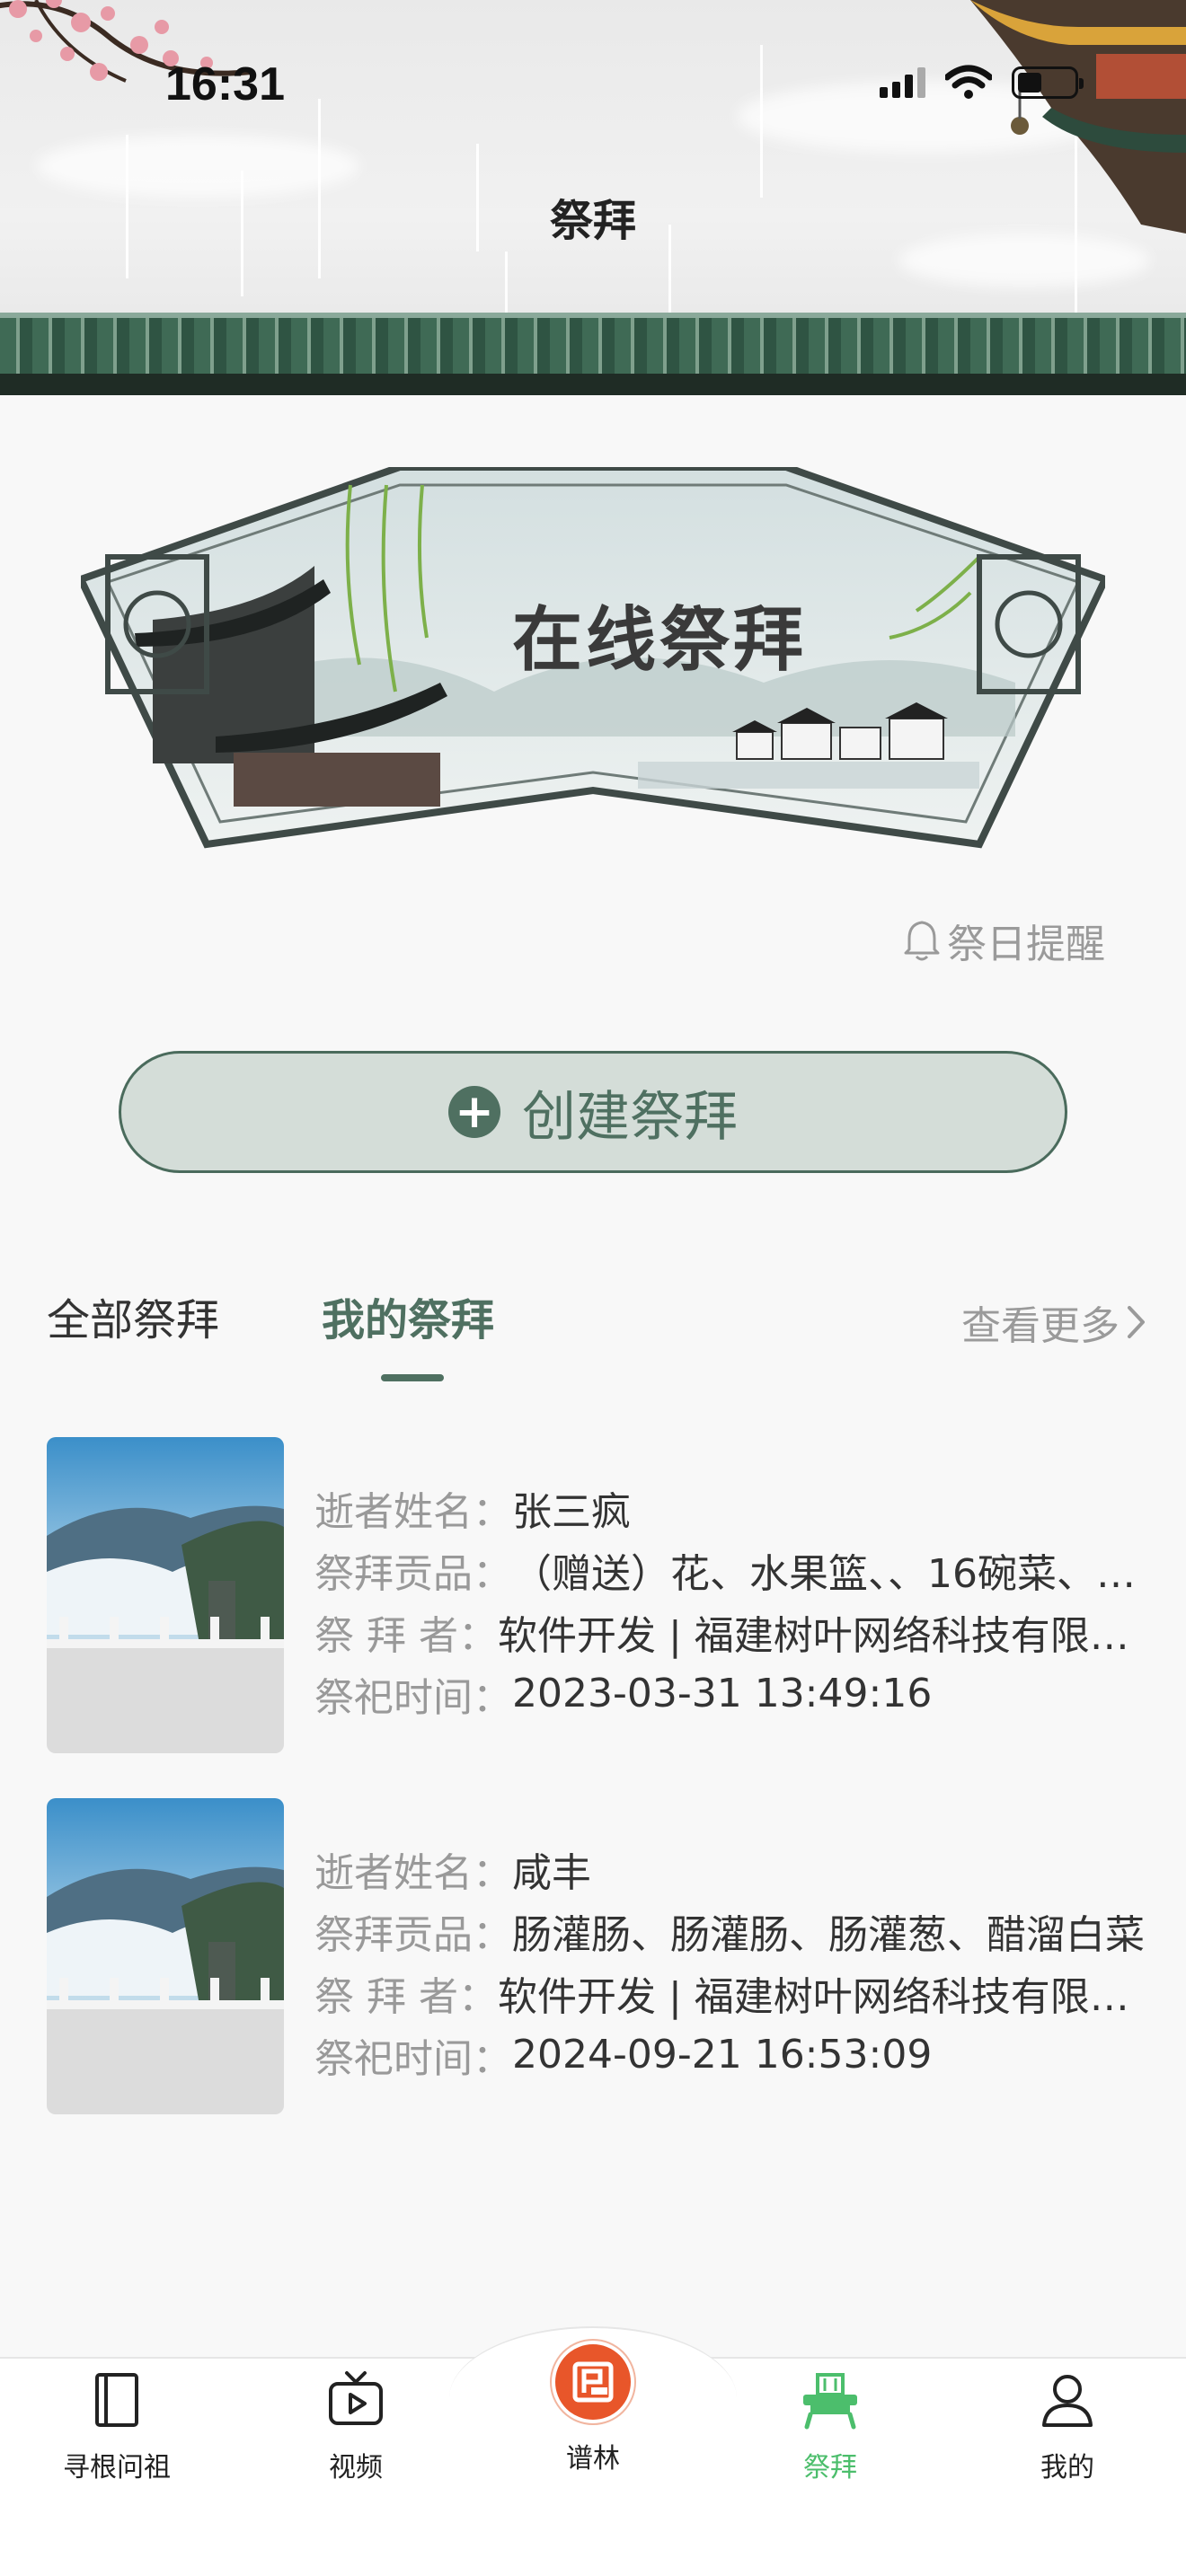 The height and width of the screenshot is (2576, 1186). Describe the element at coordinates (1048, 82) in the screenshot. I see `battery-icon` at that location.